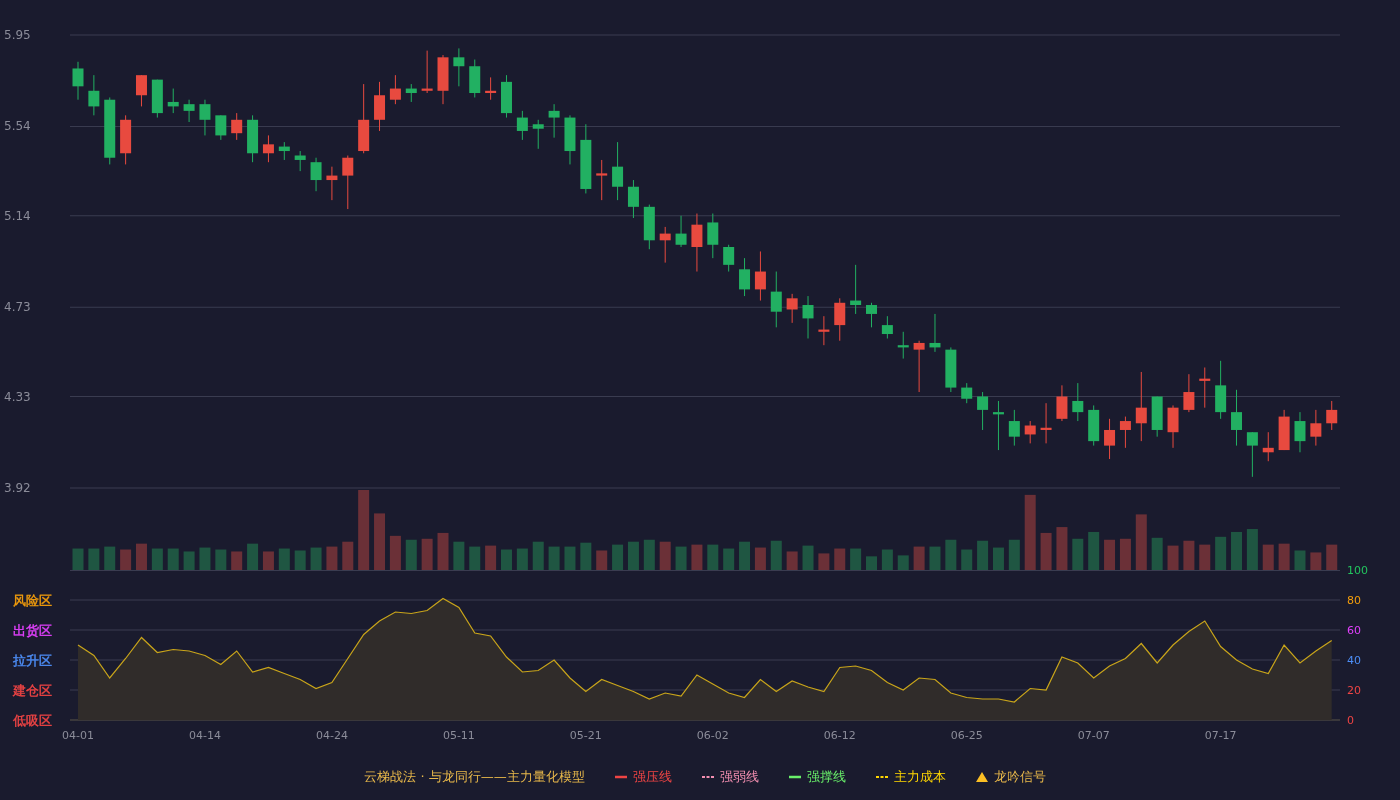 The height and width of the screenshot is (800, 1400). I want to click on axis-label: 07-07, so click(1093, 735).